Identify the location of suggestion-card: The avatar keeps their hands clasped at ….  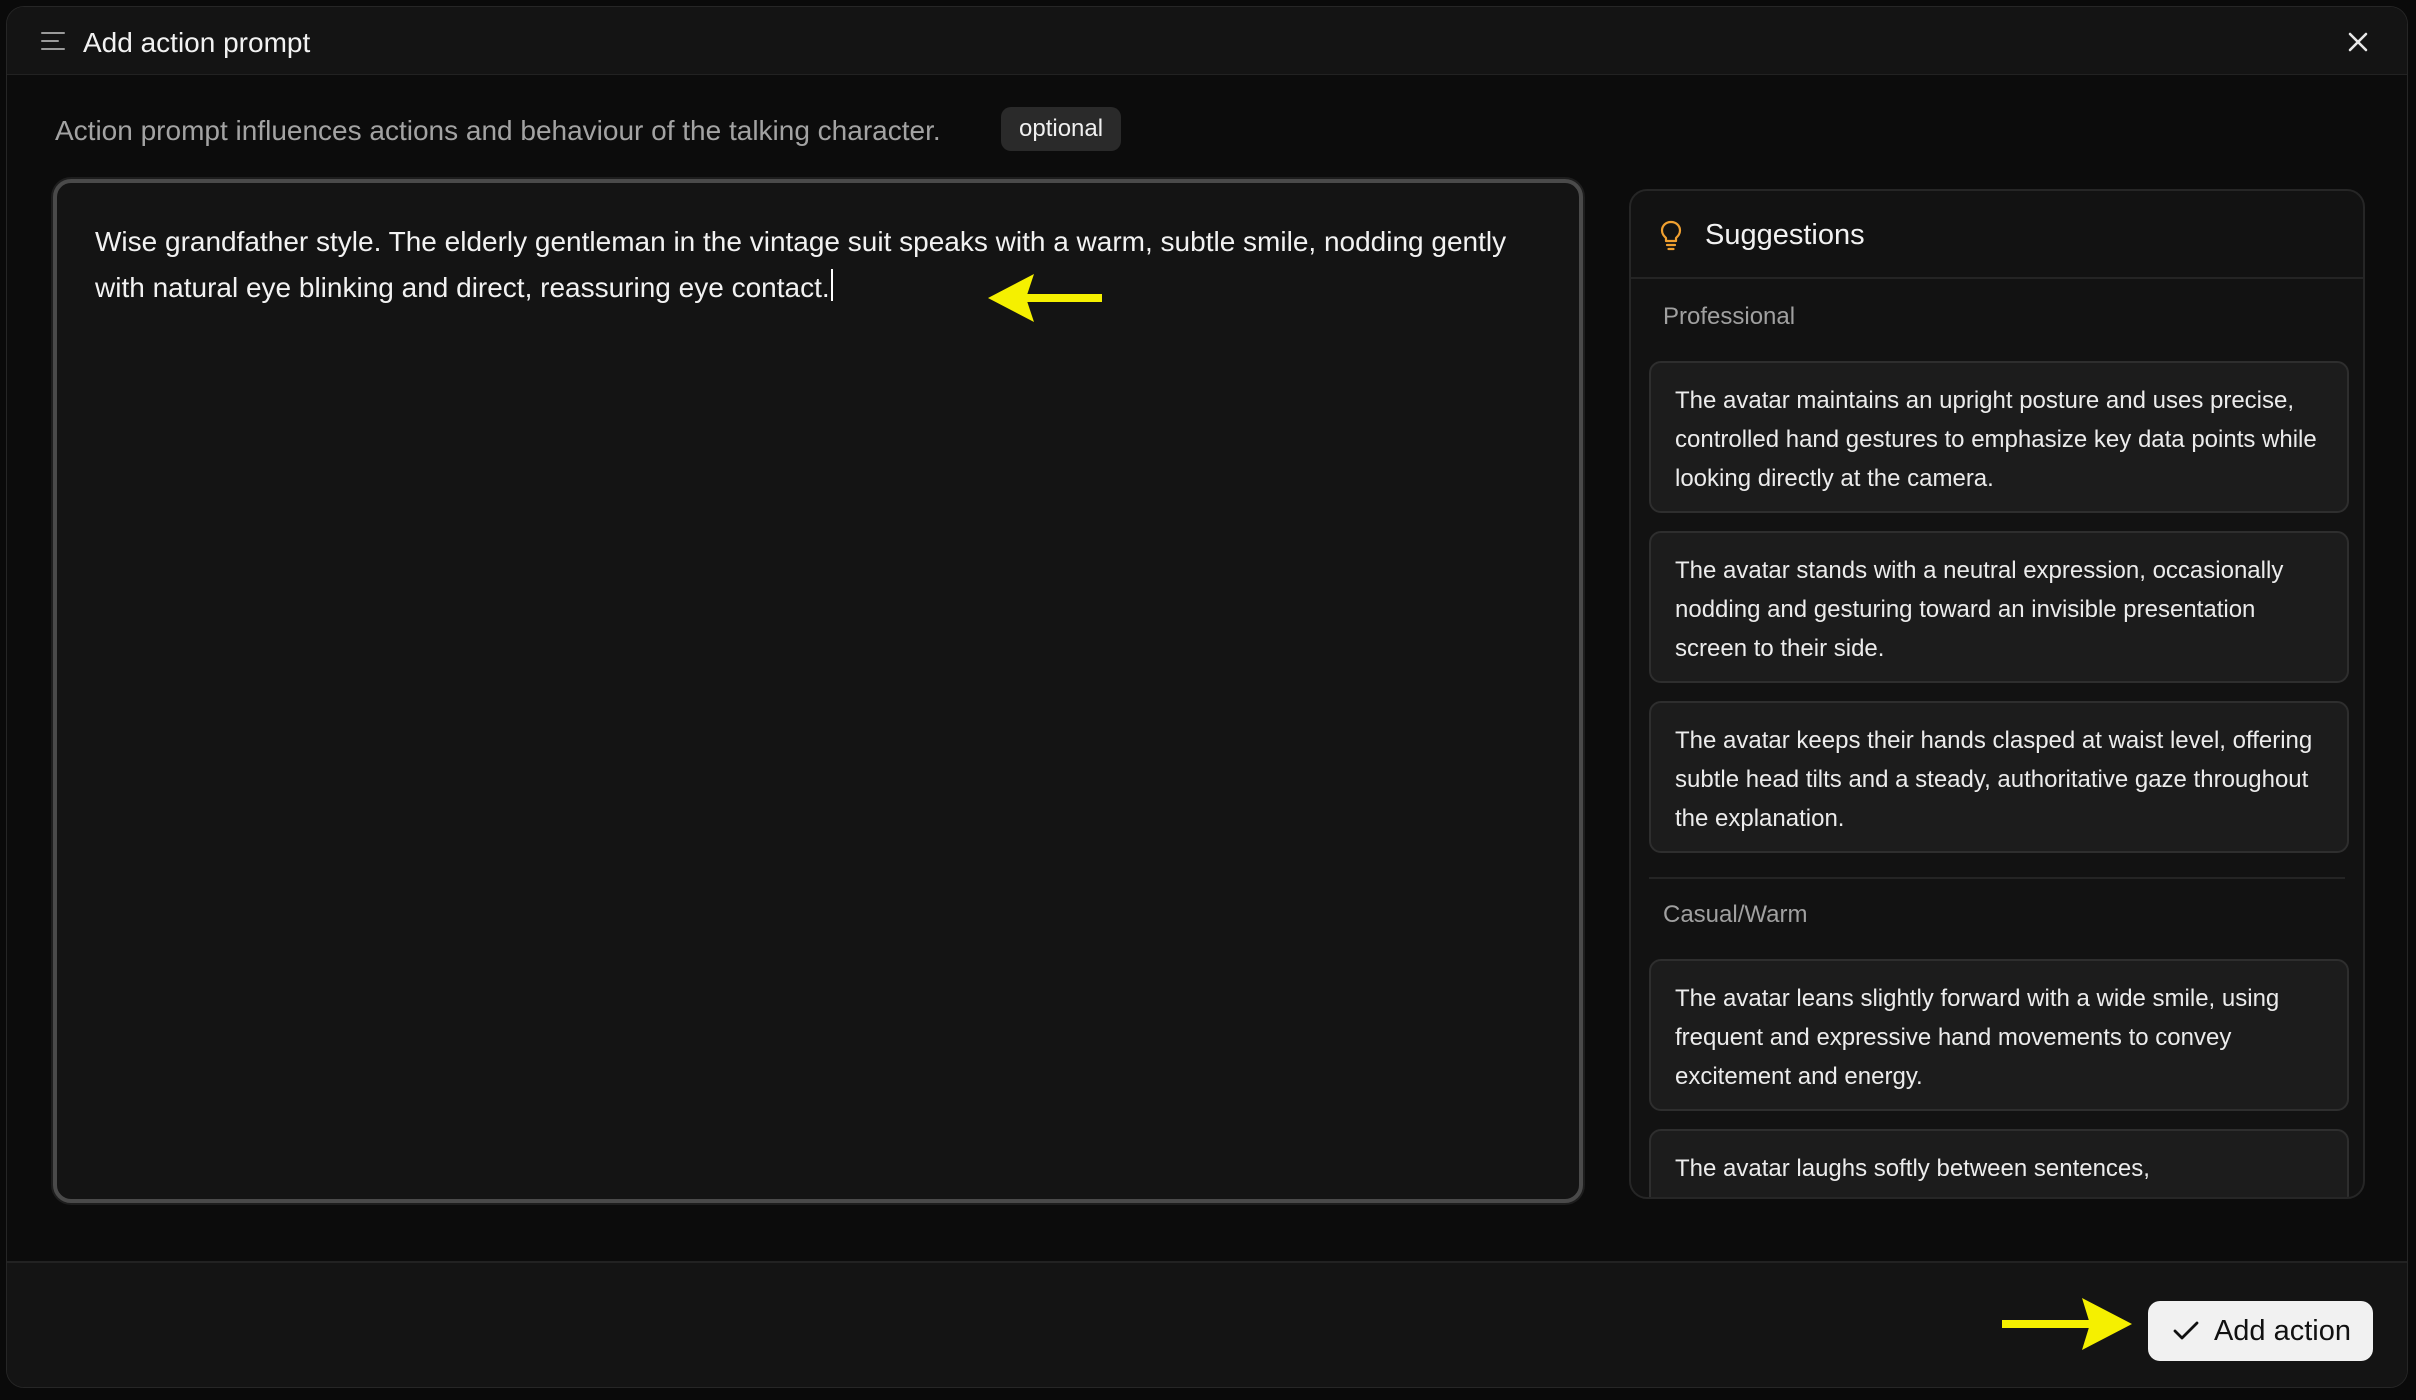
(1999, 777).